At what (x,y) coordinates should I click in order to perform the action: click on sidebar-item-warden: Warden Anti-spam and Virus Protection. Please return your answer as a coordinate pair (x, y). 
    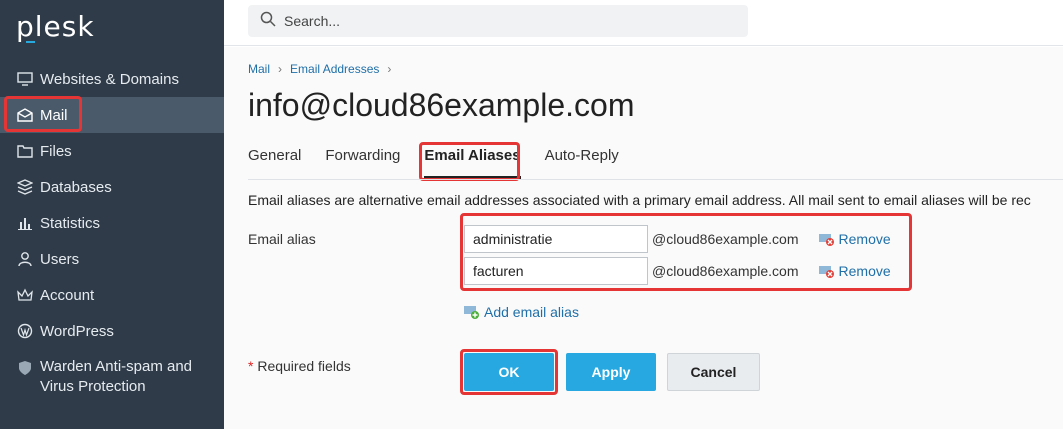
    Looking at the image, I should click on (112, 379).